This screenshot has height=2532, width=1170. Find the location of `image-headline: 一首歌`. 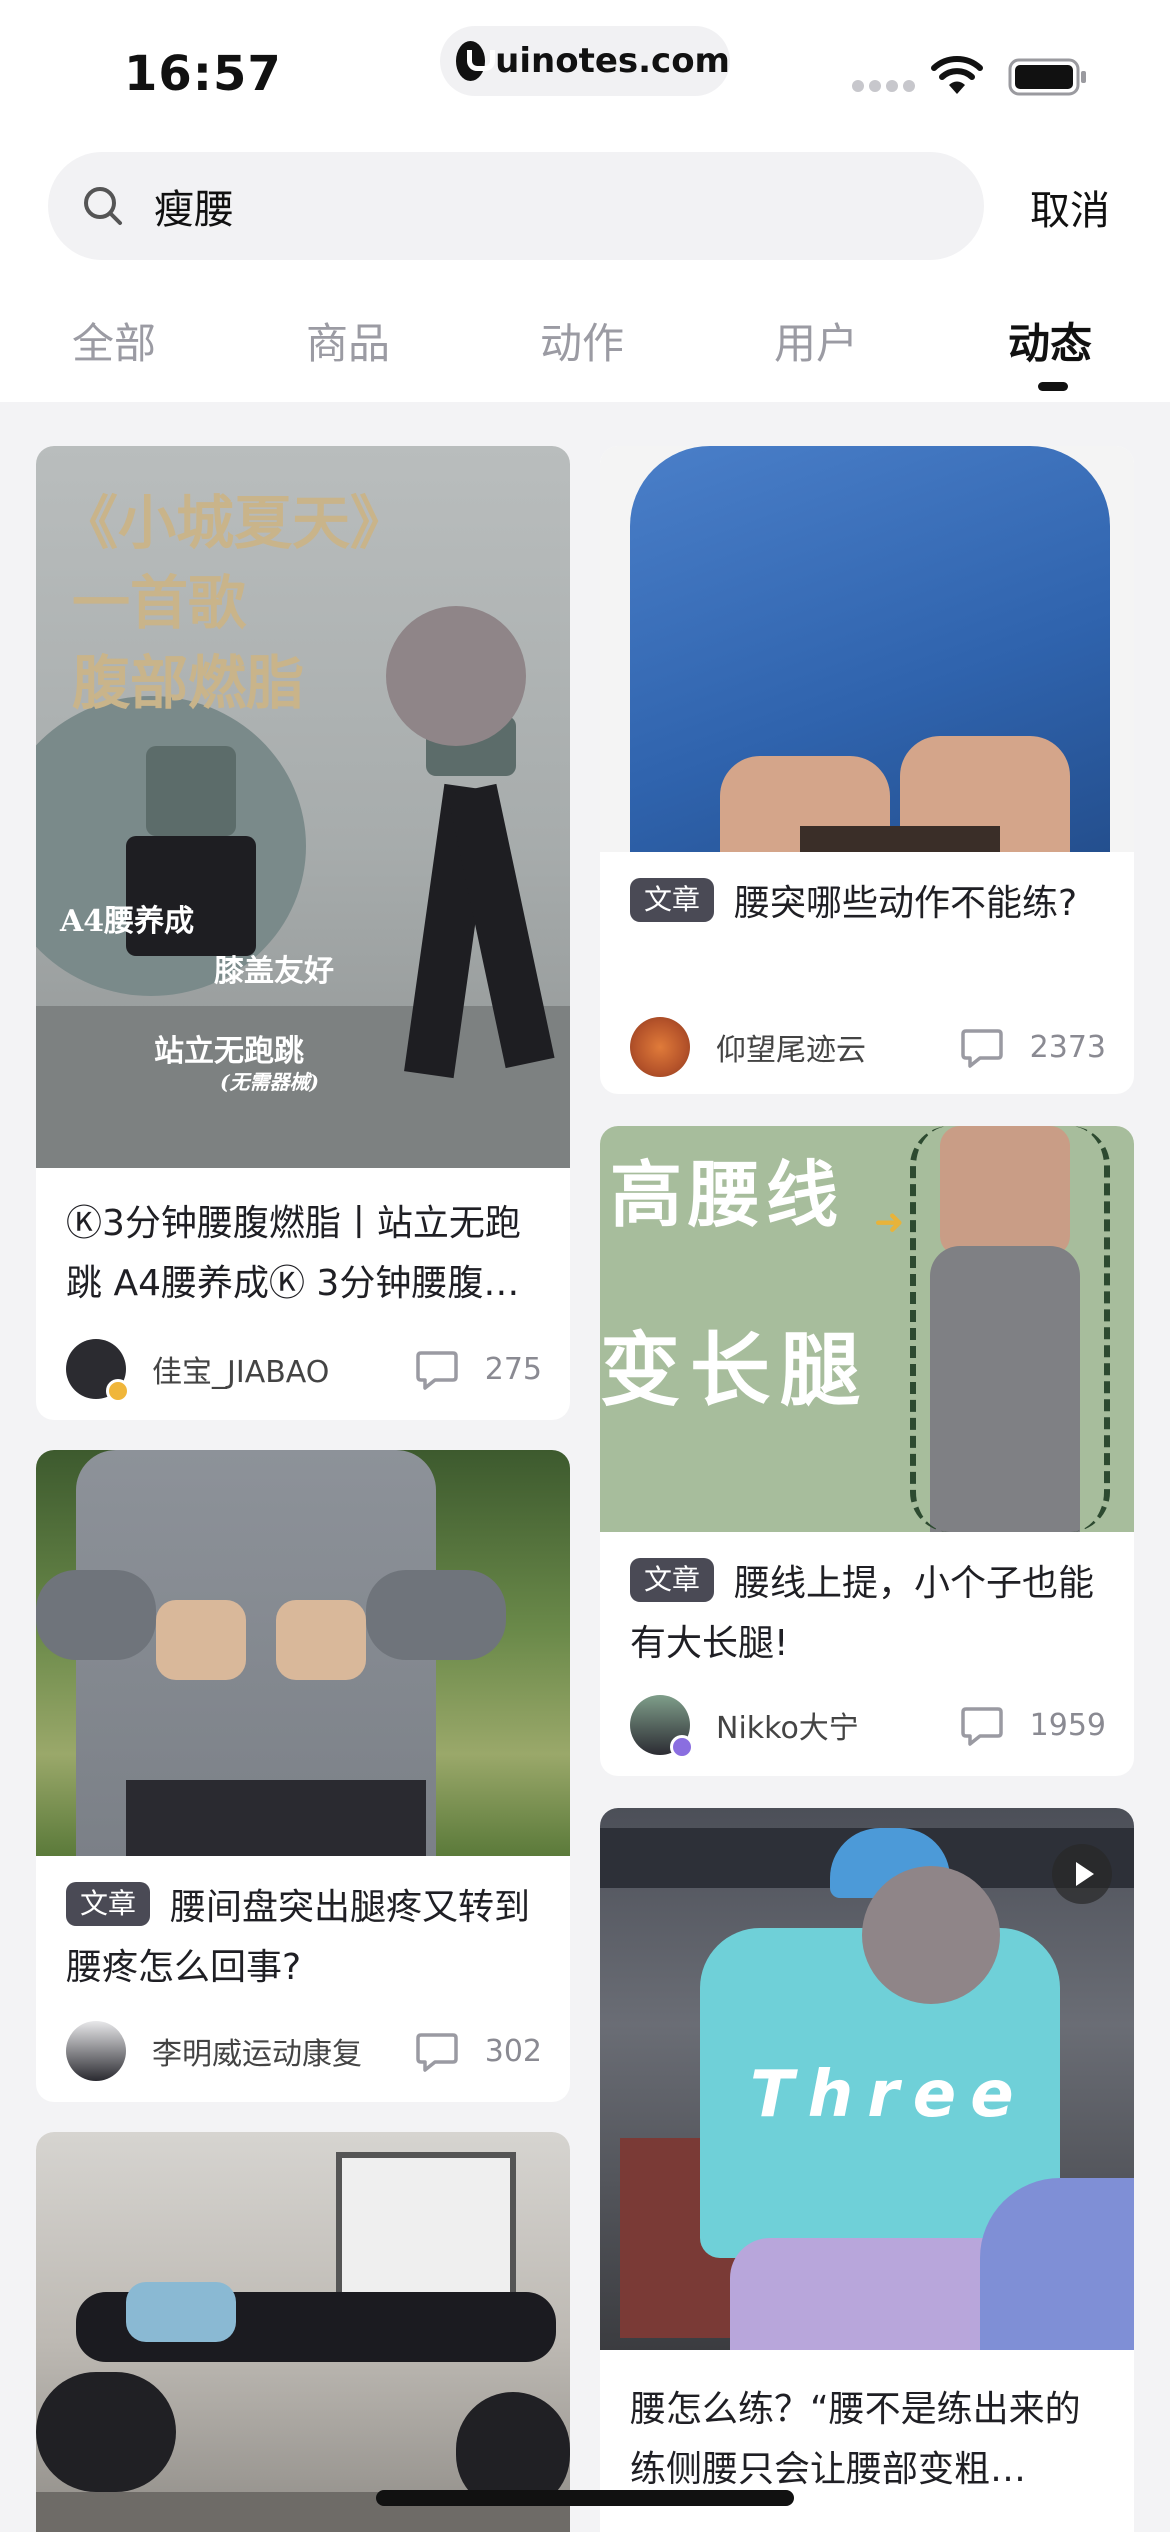

image-headline: 一首歌 is located at coordinates (159, 603).